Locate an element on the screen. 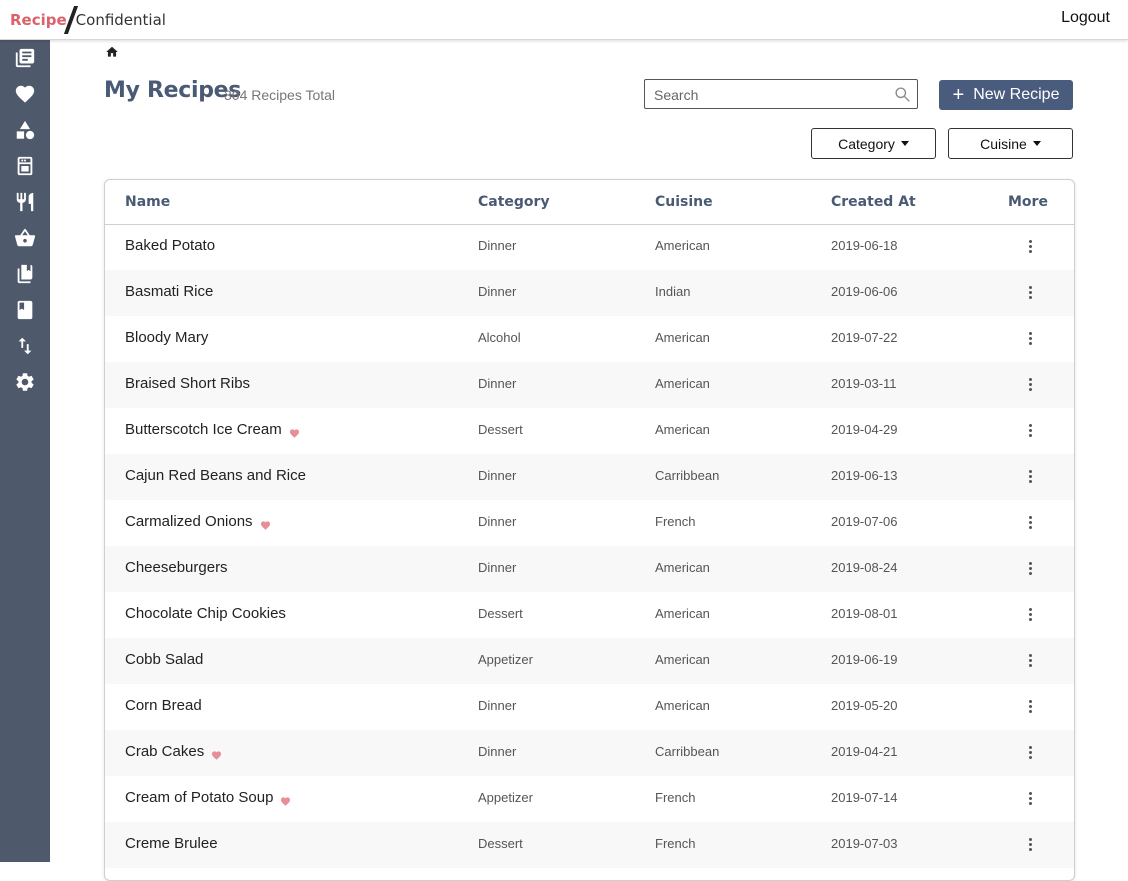 This screenshot has height=881, width=1128. sidebar is located at coordinates (25, 451).